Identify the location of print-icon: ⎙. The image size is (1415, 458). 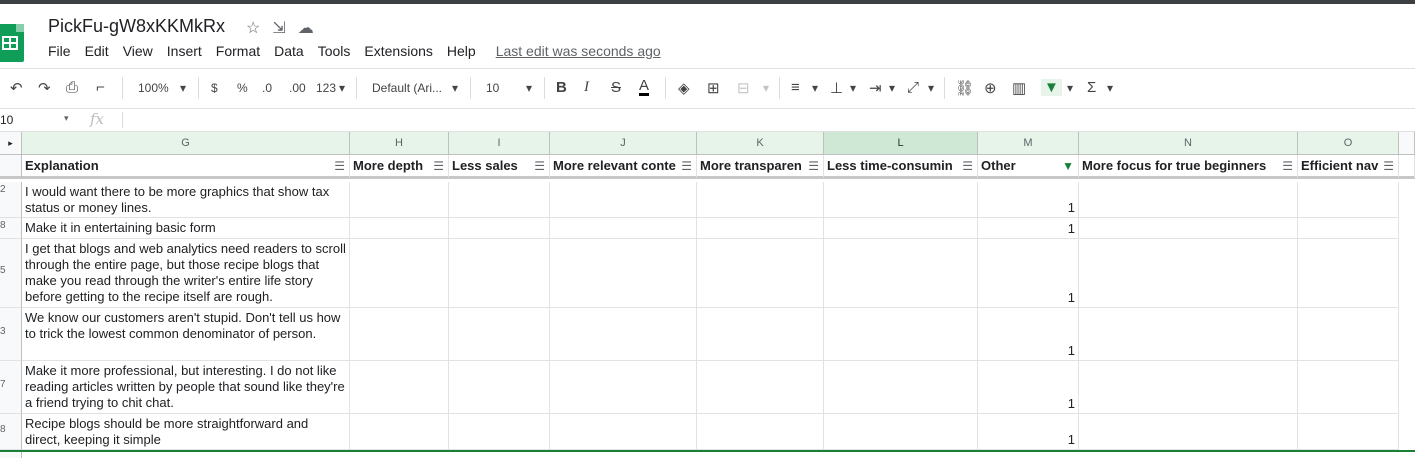
(72, 87).